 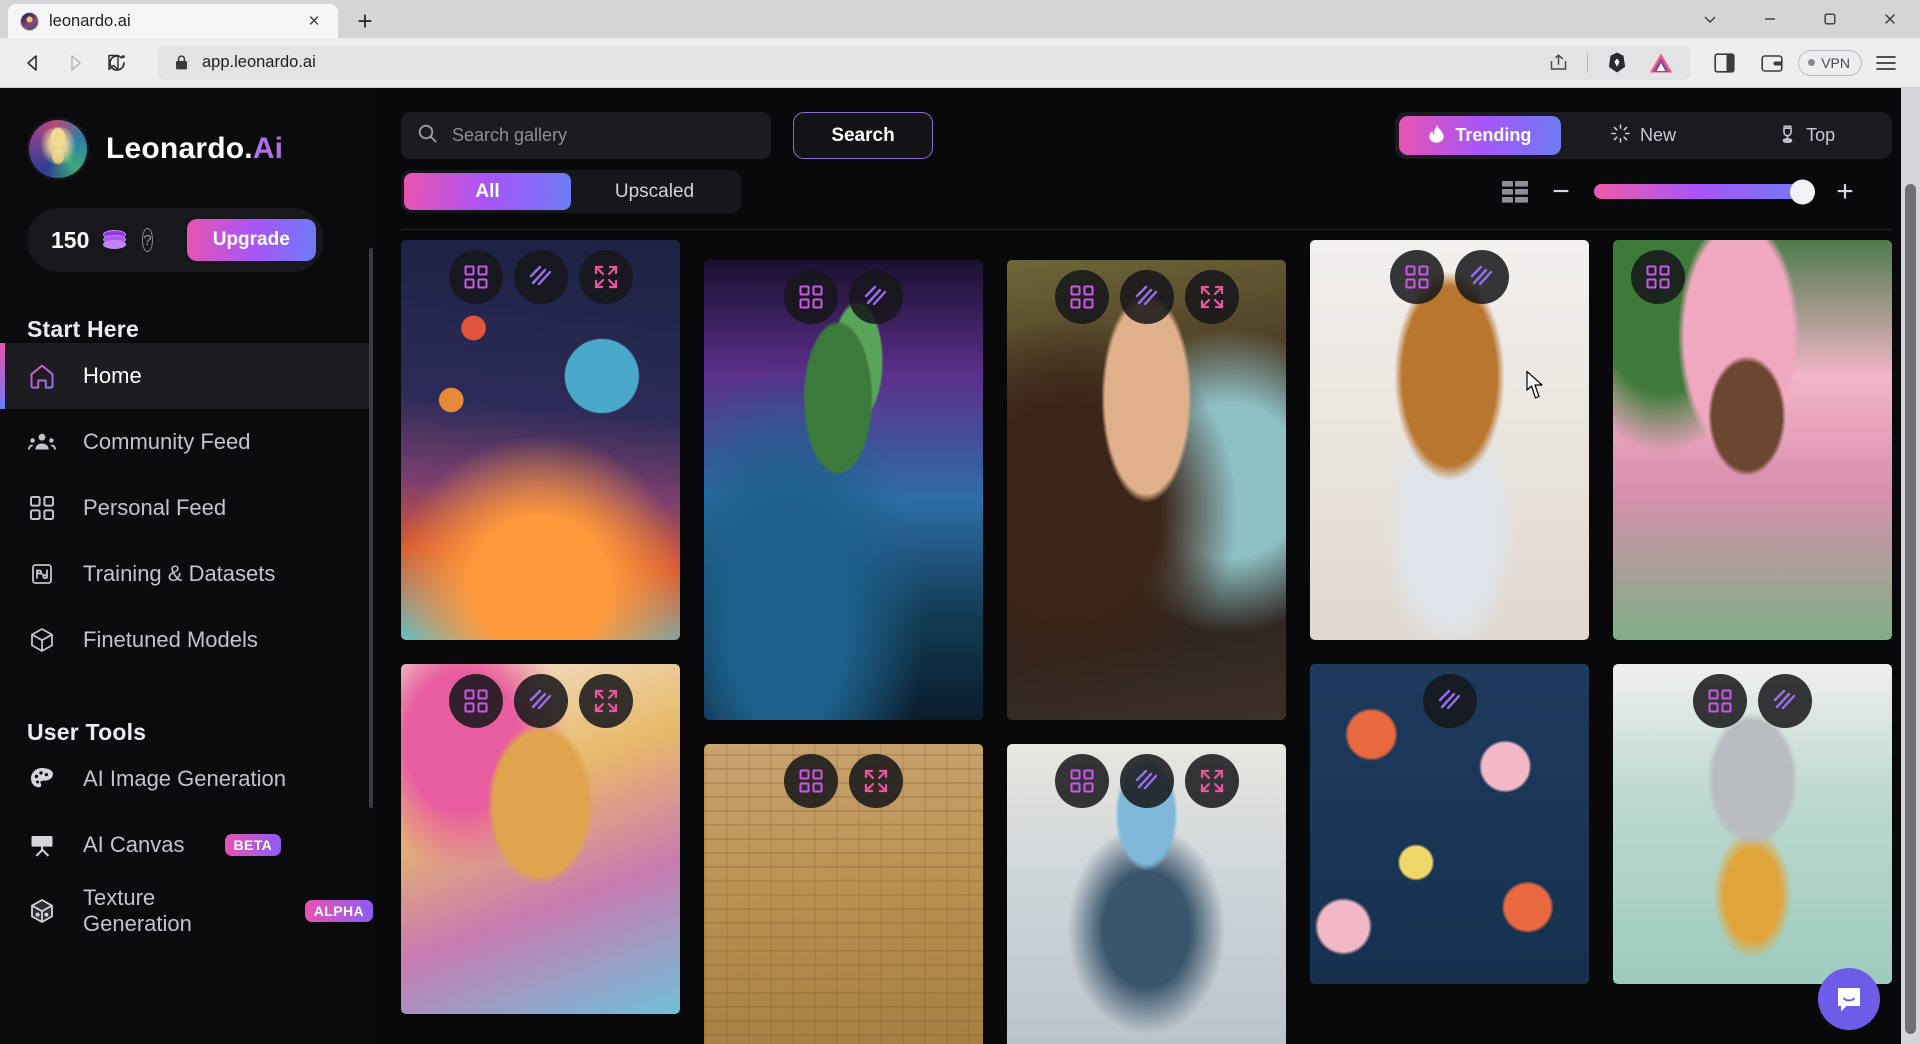 What do you see at coordinates (42, 845) in the screenshot?
I see `easel-icon` at bounding box center [42, 845].